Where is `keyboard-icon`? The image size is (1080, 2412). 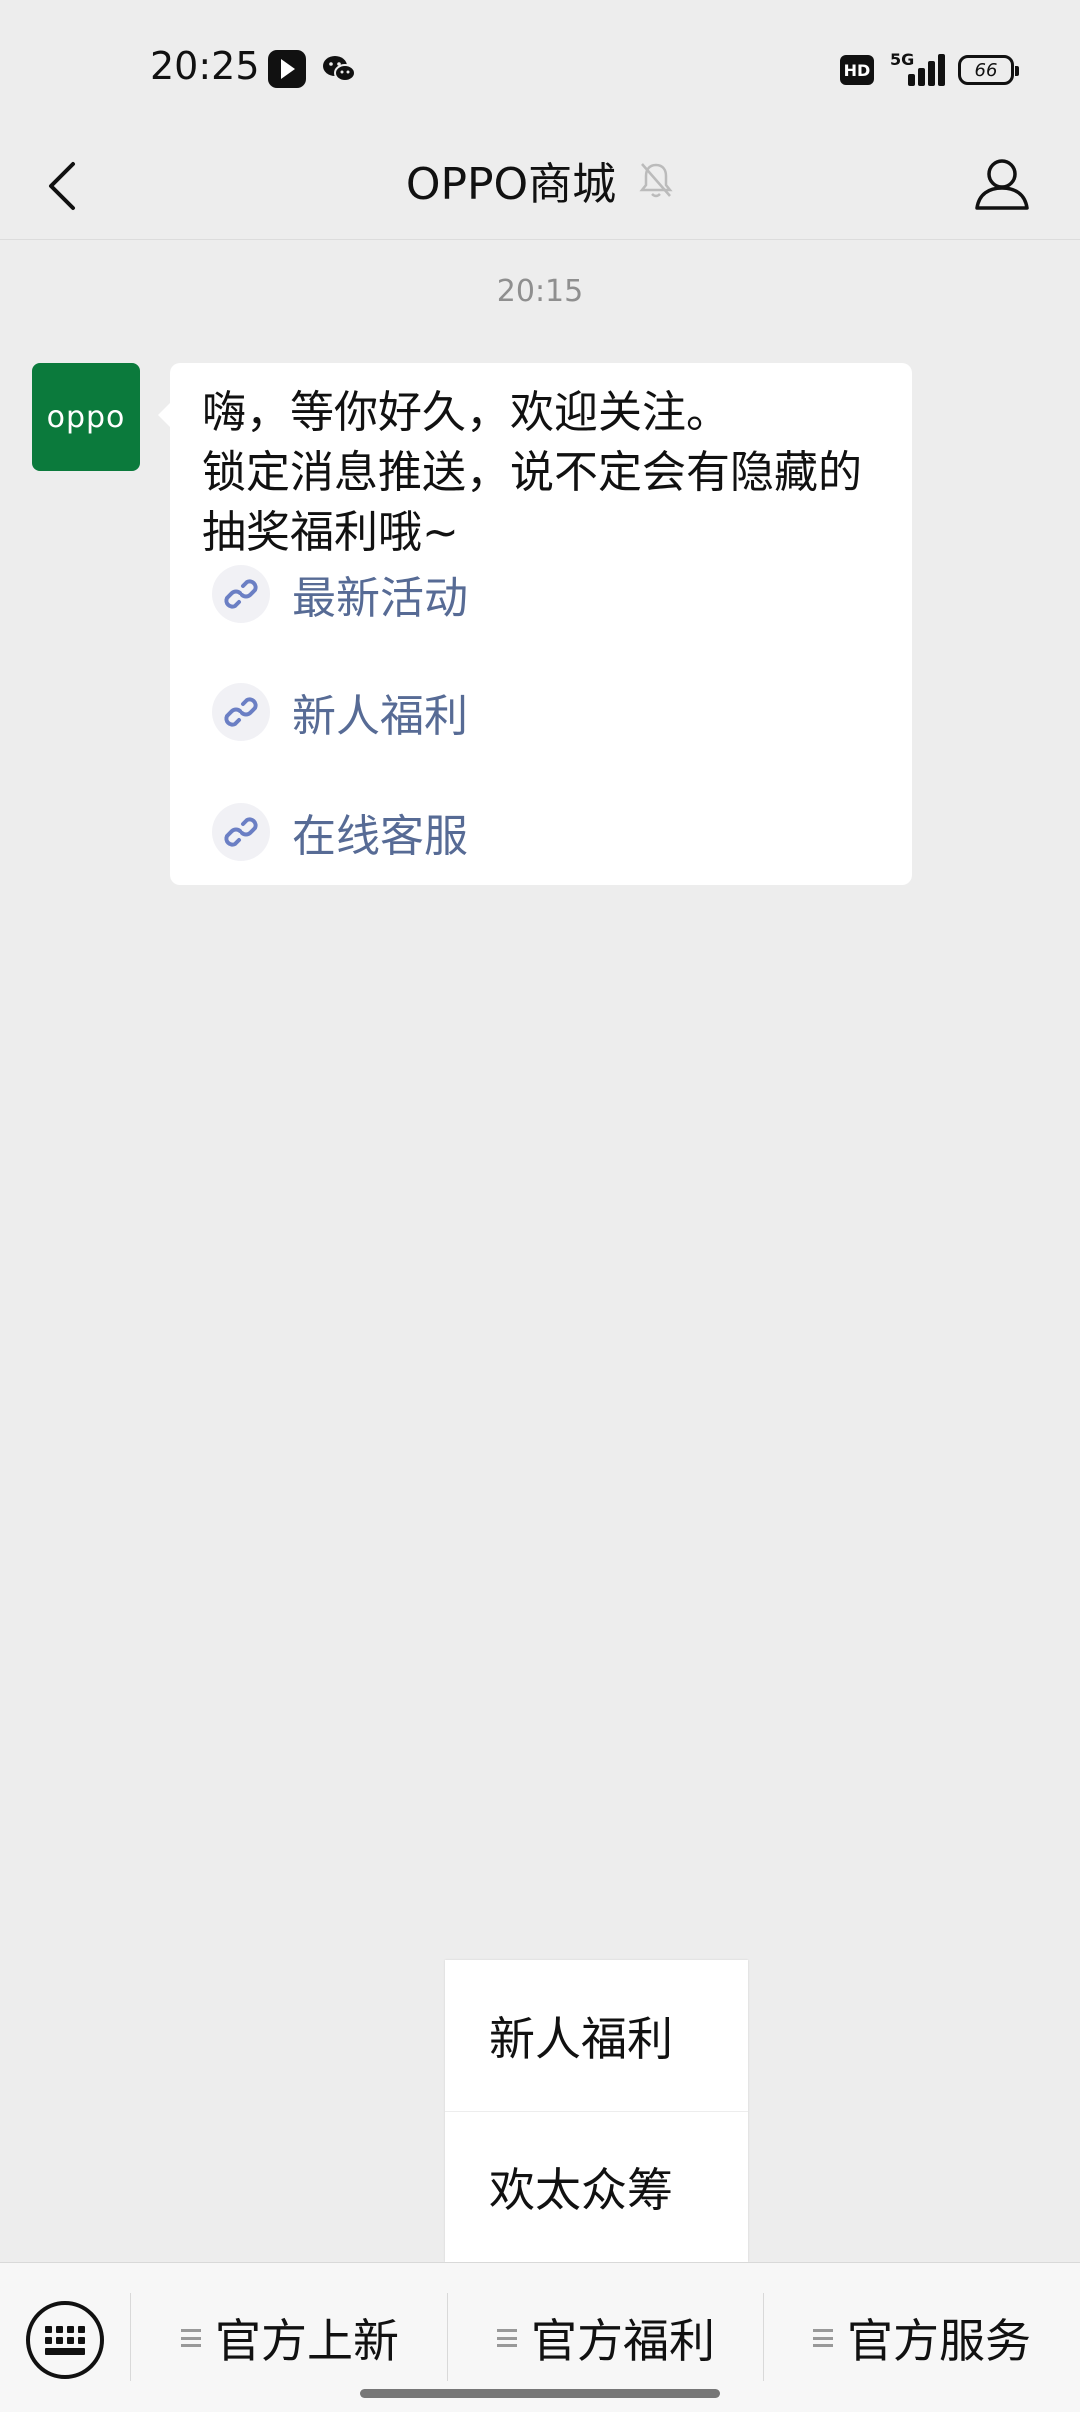
keyboard-icon is located at coordinates (65, 2340).